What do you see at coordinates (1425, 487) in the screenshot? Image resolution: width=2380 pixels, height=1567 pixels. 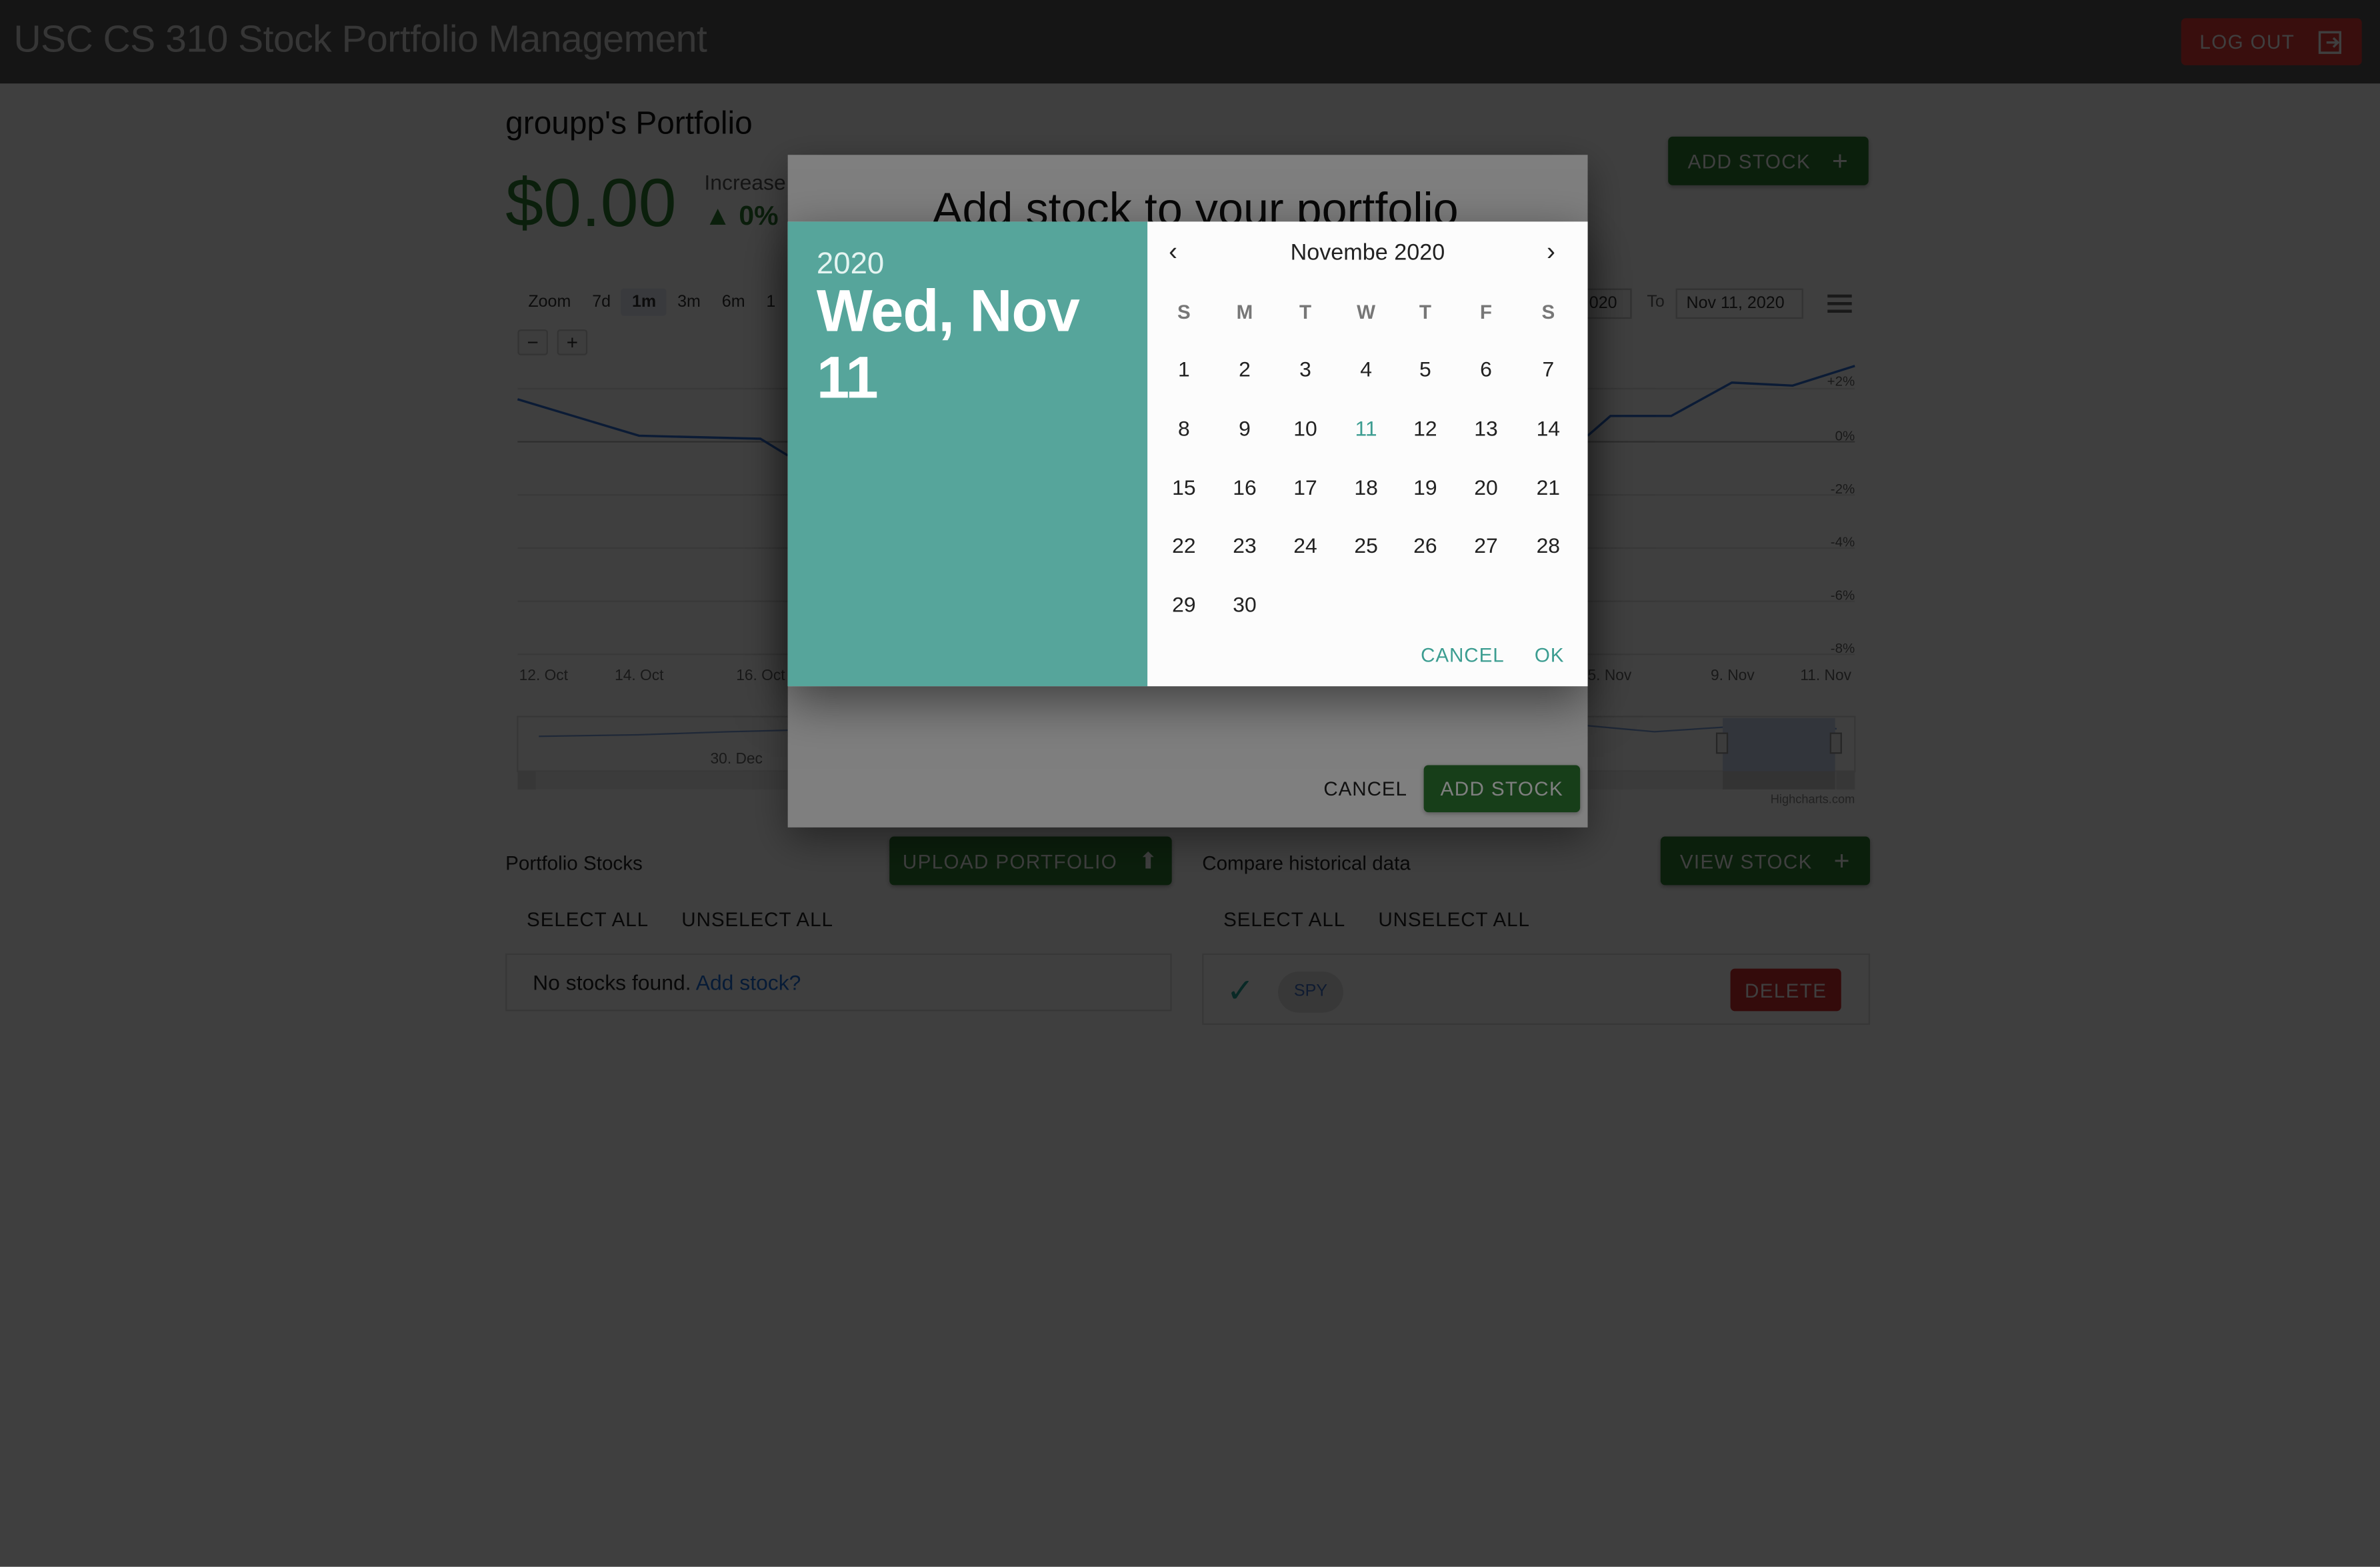 I see `calendar-day: 19` at bounding box center [1425, 487].